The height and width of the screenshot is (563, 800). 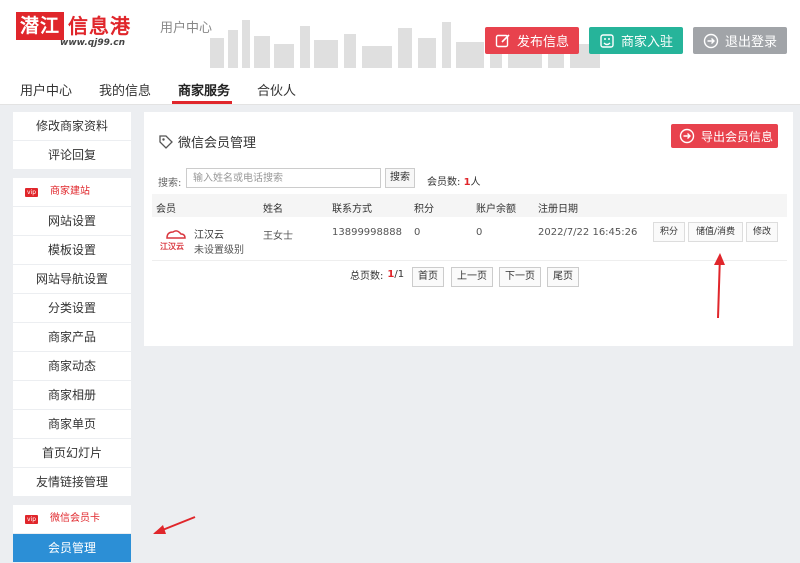 I want to click on member-name: 江汉云, so click(x=209, y=235).